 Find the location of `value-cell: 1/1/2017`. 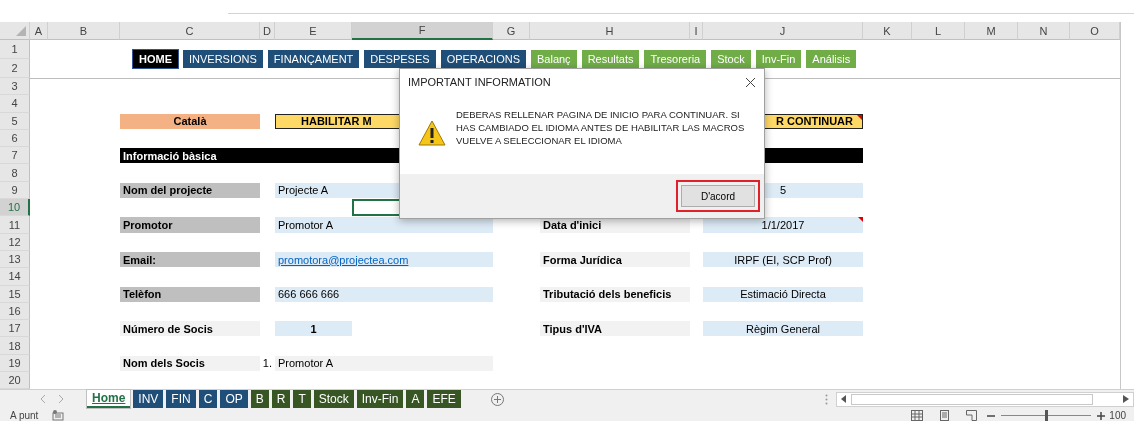

value-cell: 1/1/2017 is located at coordinates (783, 225).